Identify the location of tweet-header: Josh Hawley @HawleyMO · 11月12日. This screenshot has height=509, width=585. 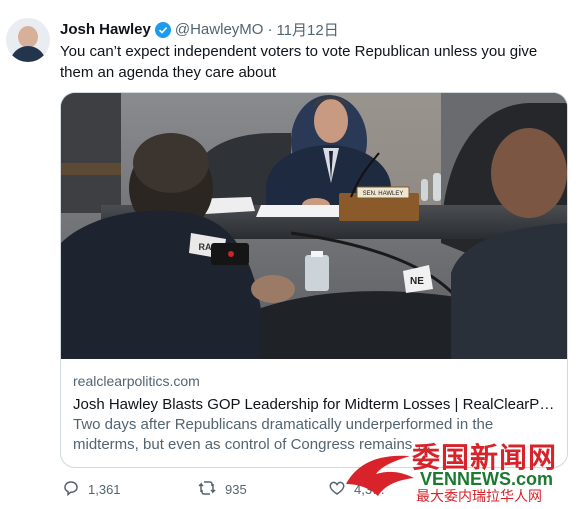
(199, 29).